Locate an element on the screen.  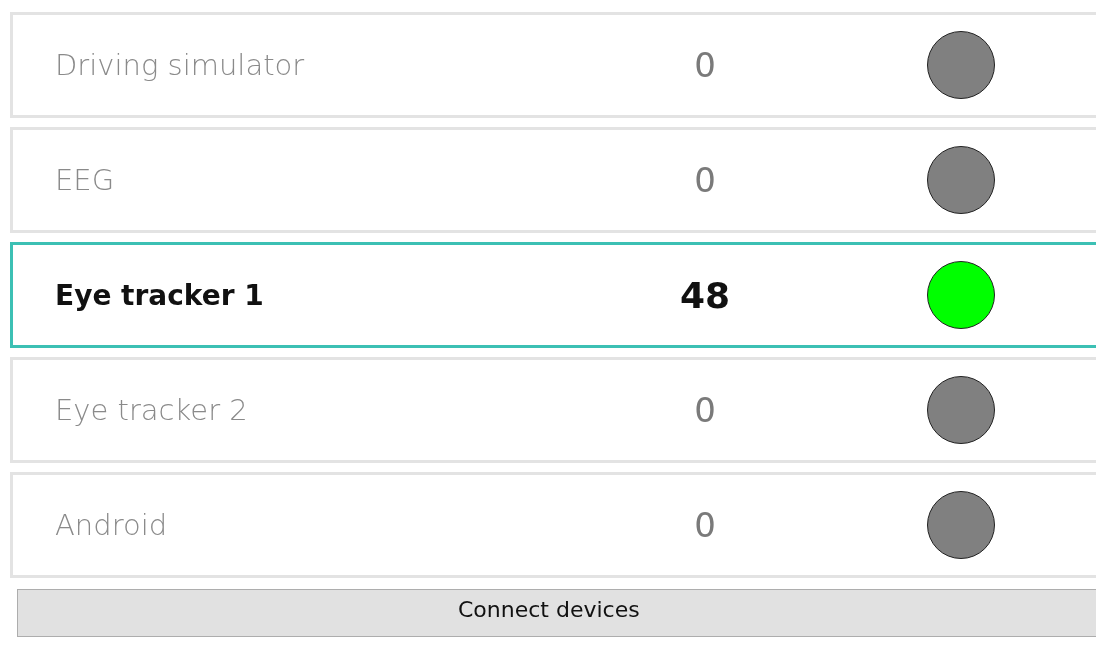
connect-button: Connect devices is located at coordinates (556, 613).